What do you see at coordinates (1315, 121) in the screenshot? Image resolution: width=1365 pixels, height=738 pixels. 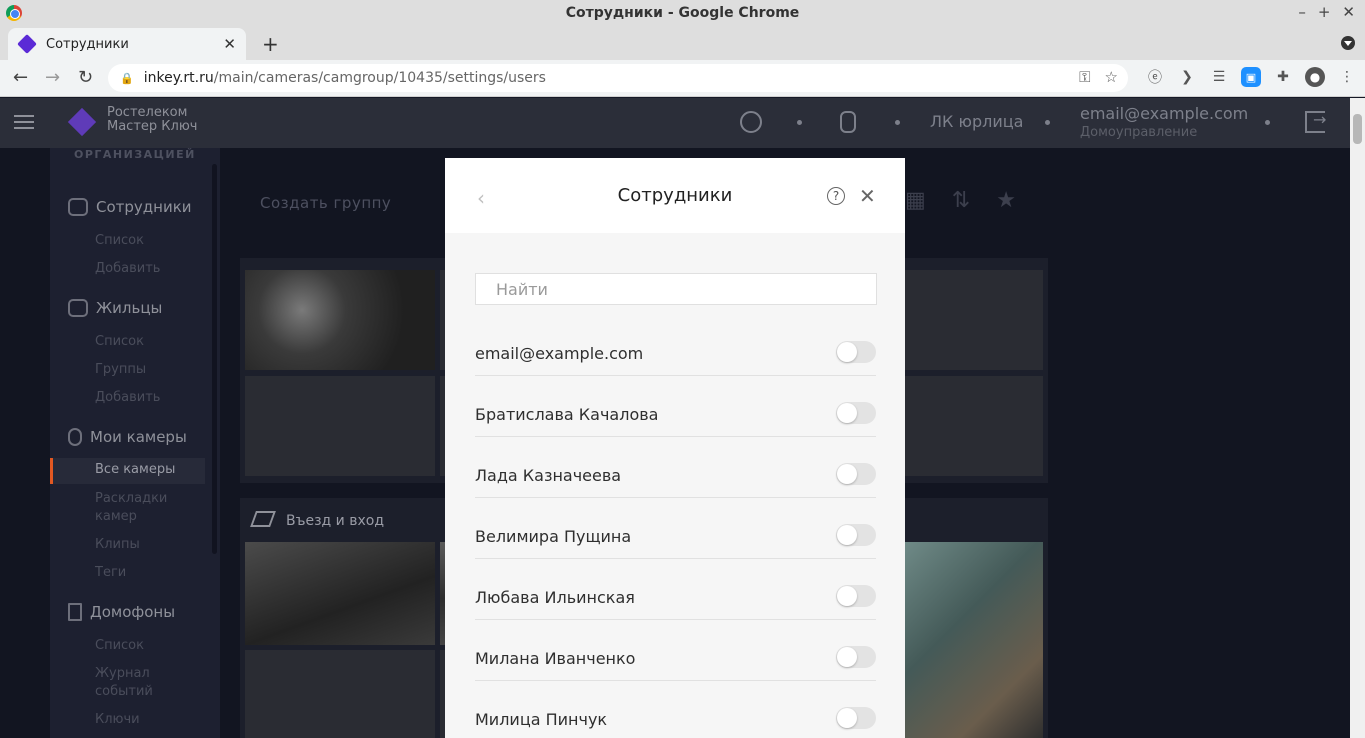 I see `logout-icon` at bounding box center [1315, 121].